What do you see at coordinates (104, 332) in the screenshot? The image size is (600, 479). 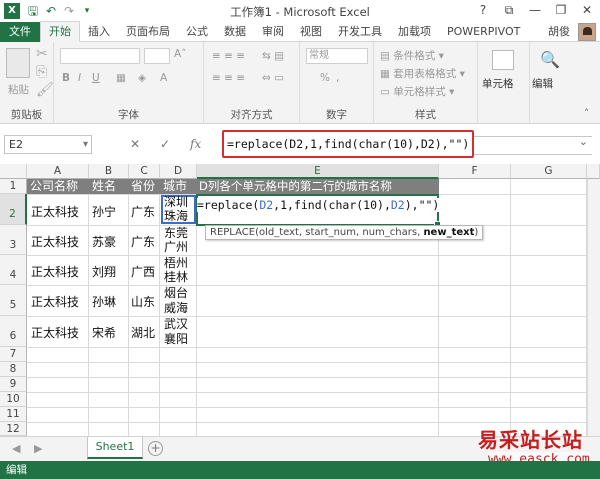 I see `cell-name: 宋希` at bounding box center [104, 332].